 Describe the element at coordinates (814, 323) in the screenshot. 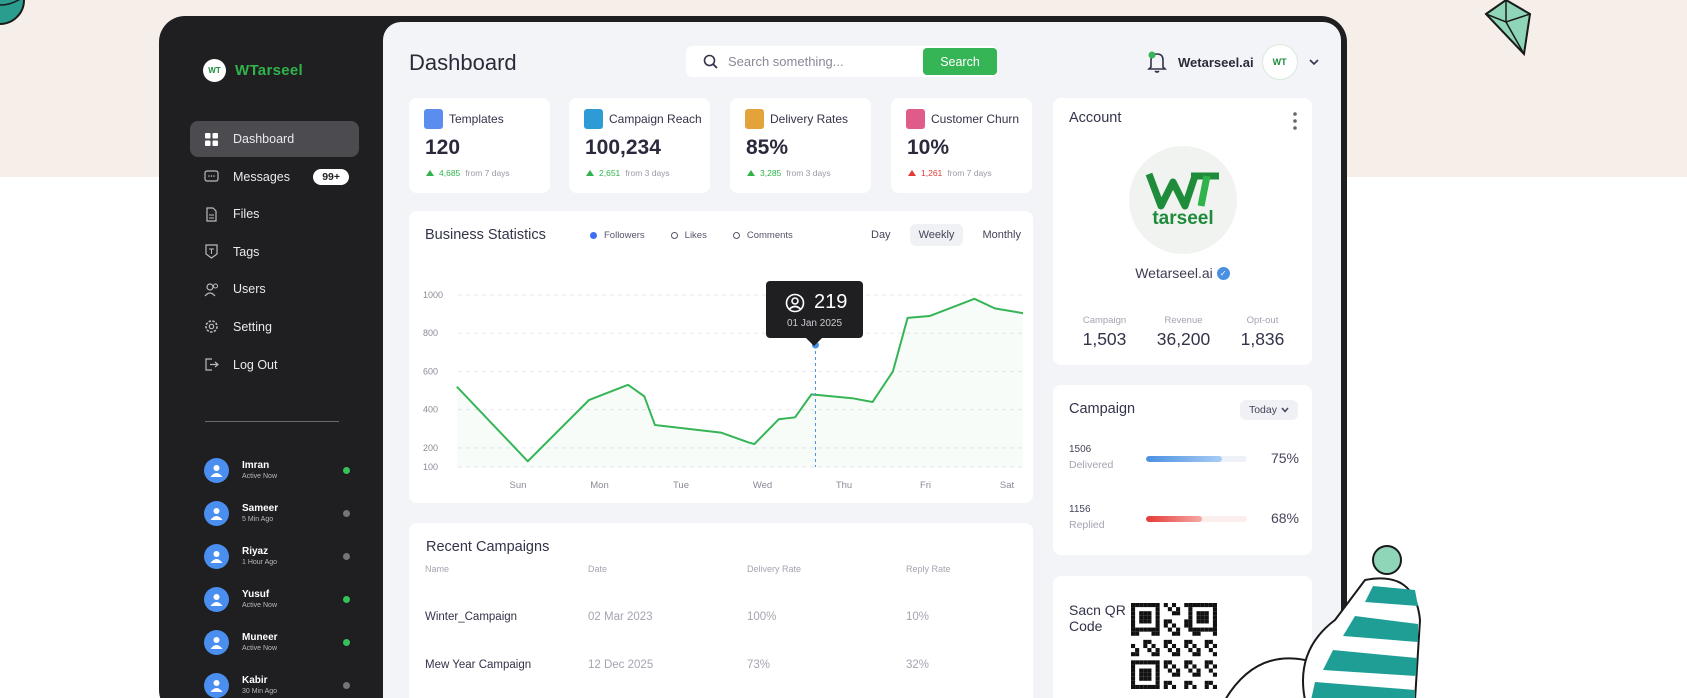

I see `tooltip-date: 01 Jan 2025` at that location.